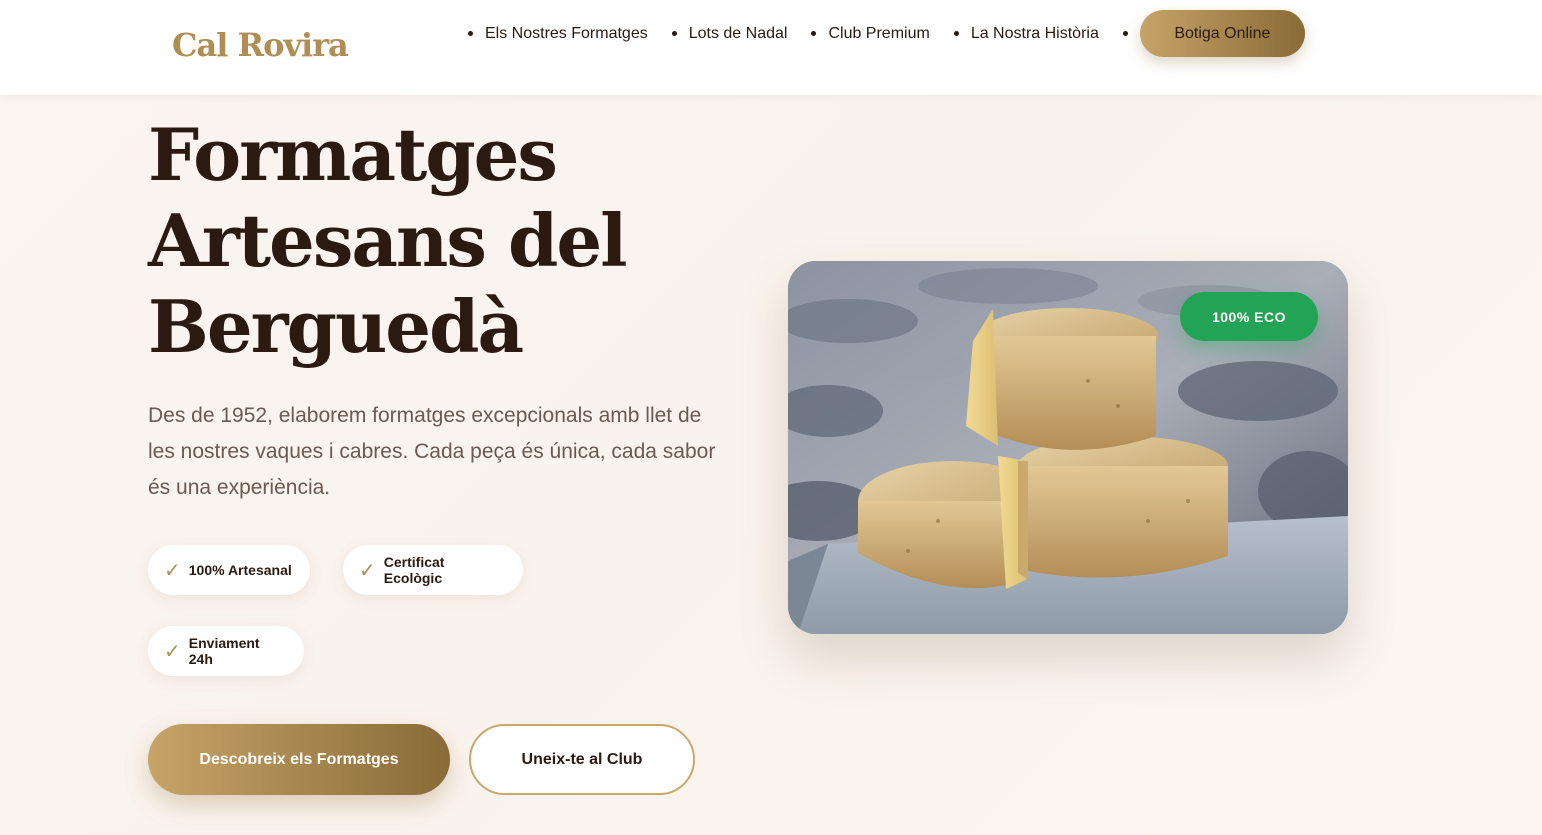  What do you see at coordinates (566, 33) in the screenshot?
I see `nav-item-label: Els Nostres Formatges` at bounding box center [566, 33].